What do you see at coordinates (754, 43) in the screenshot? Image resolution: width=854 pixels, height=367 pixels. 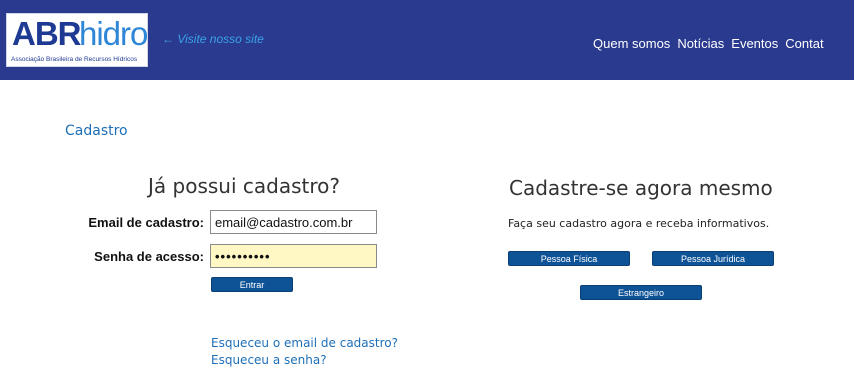 I see `nav-item-eventos: Eventos` at bounding box center [754, 43].